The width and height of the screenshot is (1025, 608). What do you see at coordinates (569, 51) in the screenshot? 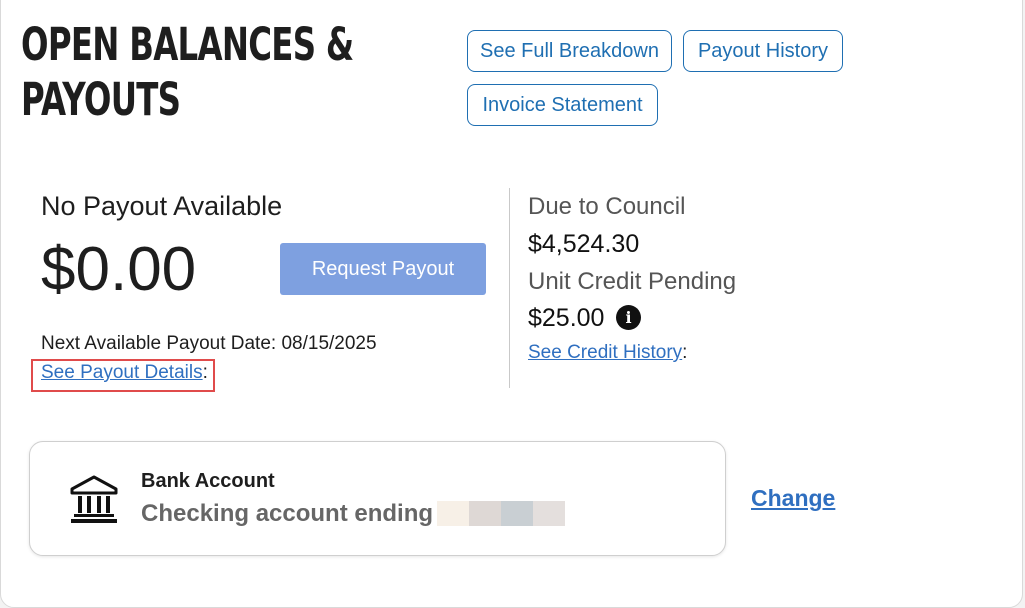
I see `see-full-breakdown-button: See Full Breakdown` at bounding box center [569, 51].